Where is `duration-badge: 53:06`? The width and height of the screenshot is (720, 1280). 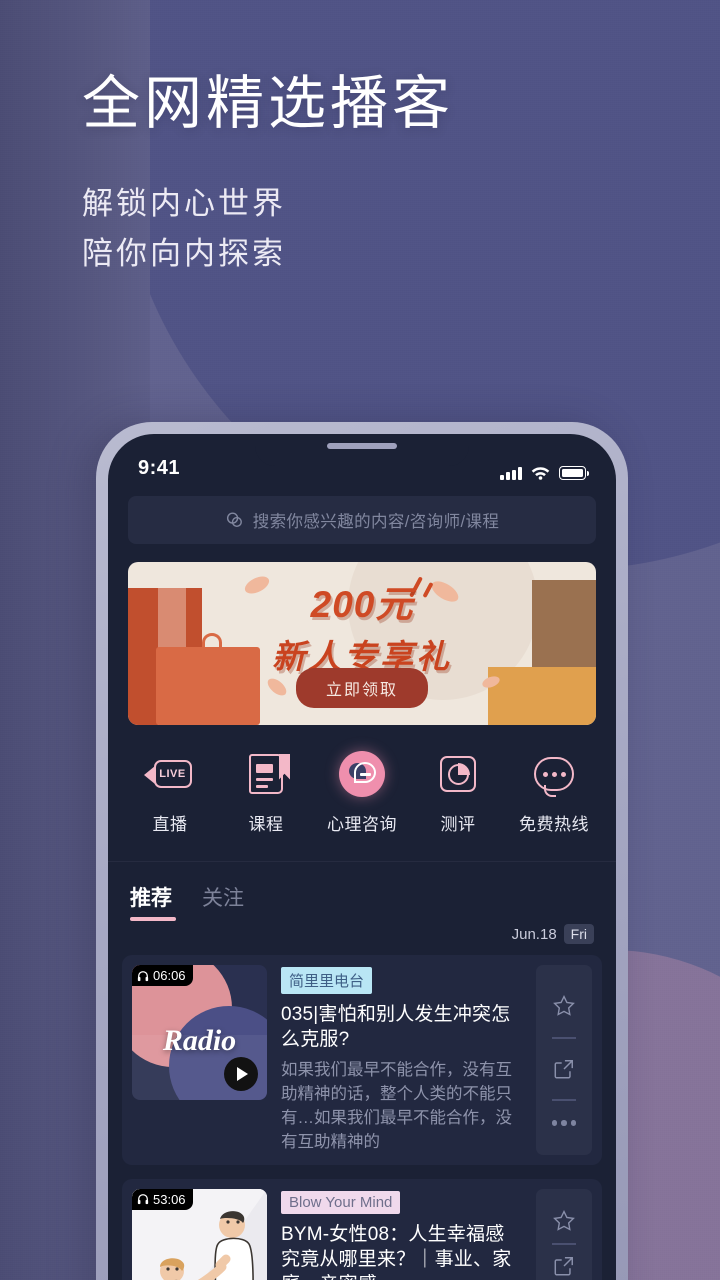 duration-badge: 53:06 is located at coordinates (162, 1199).